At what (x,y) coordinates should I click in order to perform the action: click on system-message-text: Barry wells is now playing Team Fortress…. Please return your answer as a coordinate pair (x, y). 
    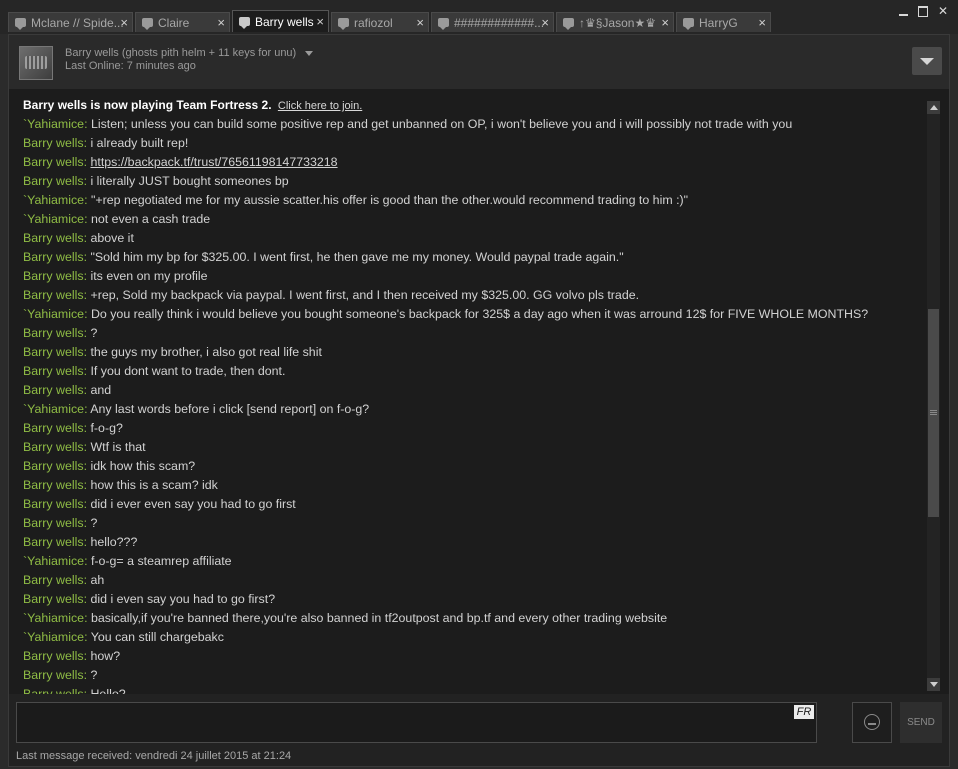
    Looking at the image, I should click on (147, 105).